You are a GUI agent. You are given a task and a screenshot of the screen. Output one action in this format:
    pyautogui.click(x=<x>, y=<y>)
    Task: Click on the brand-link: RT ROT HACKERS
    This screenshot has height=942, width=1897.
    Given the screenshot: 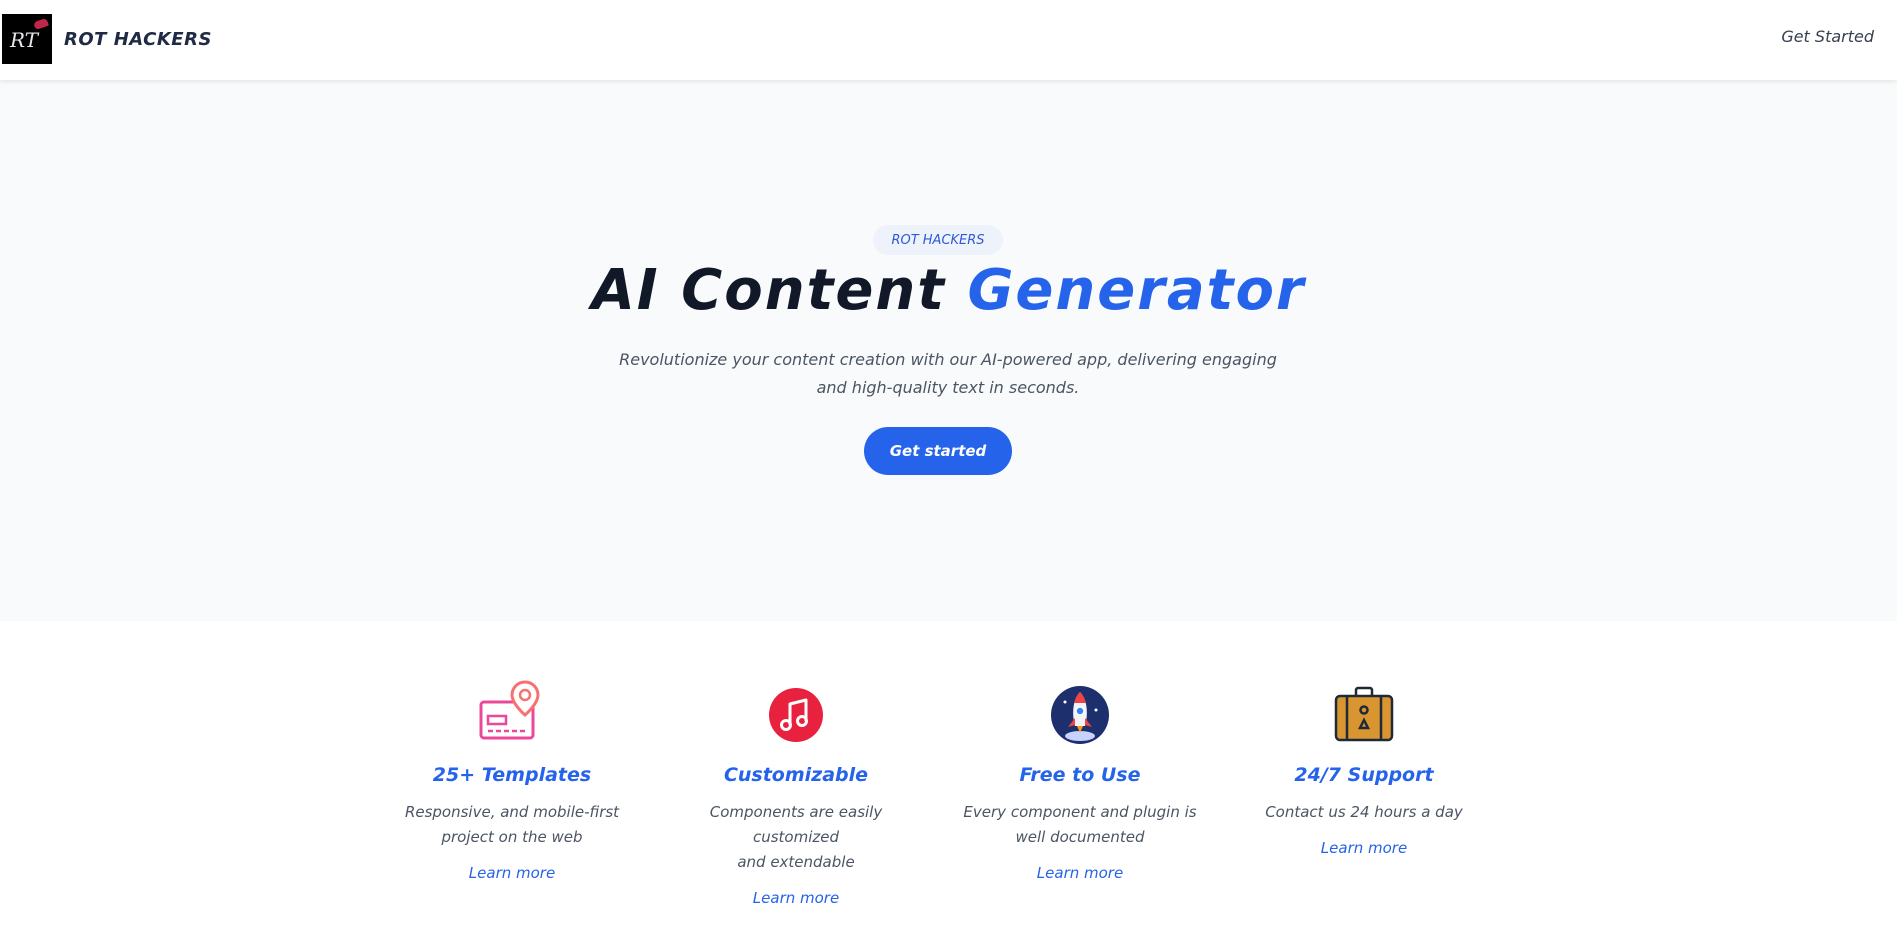 What is the action you would take?
    pyautogui.click(x=107, y=39)
    